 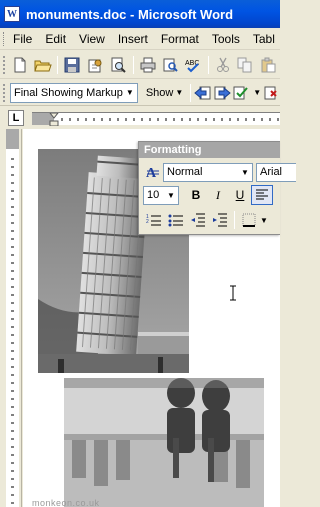 I want to click on styles-and-formatting-icon: A, so click(x=153, y=172).